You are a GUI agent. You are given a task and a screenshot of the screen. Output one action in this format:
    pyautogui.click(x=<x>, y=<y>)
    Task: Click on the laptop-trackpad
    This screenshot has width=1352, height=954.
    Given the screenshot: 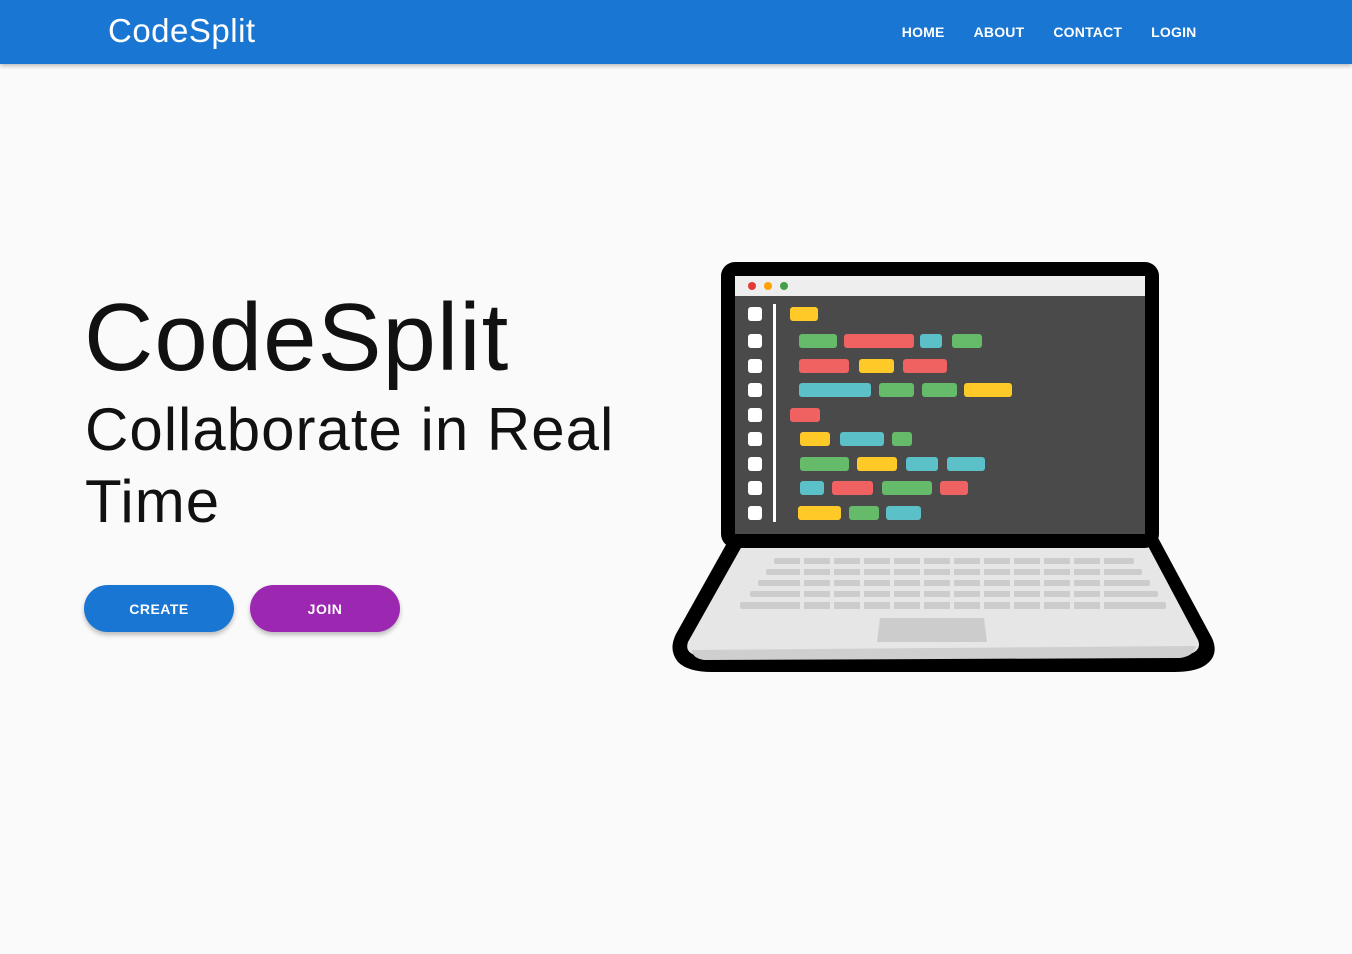 What is the action you would take?
    pyautogui.click(x=932, y=630)
    